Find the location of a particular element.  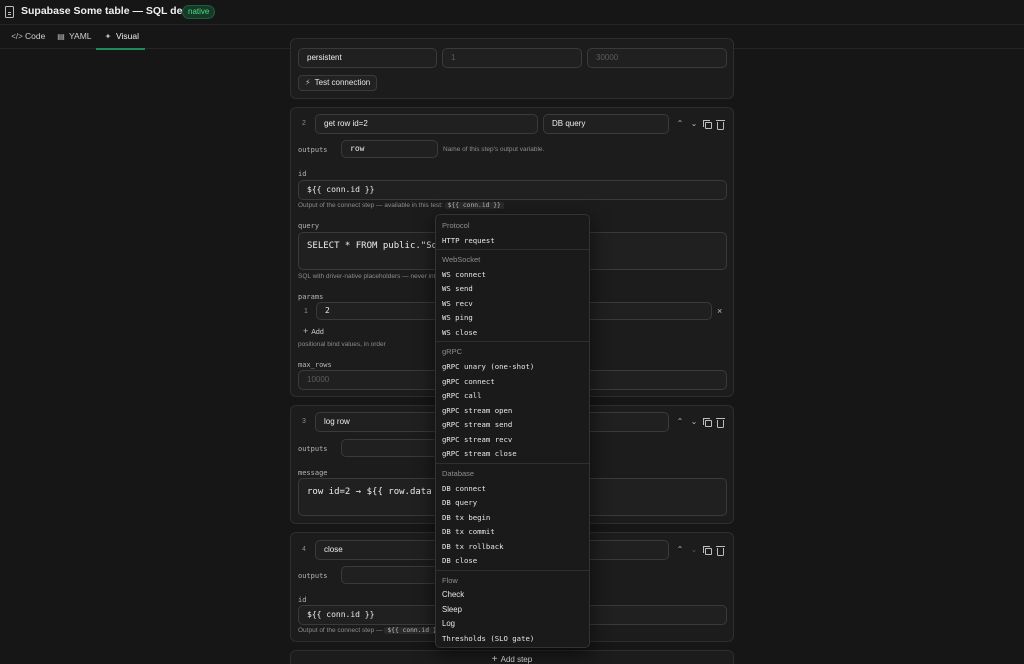

step-number: 3 is located at coordinates (304, 421).